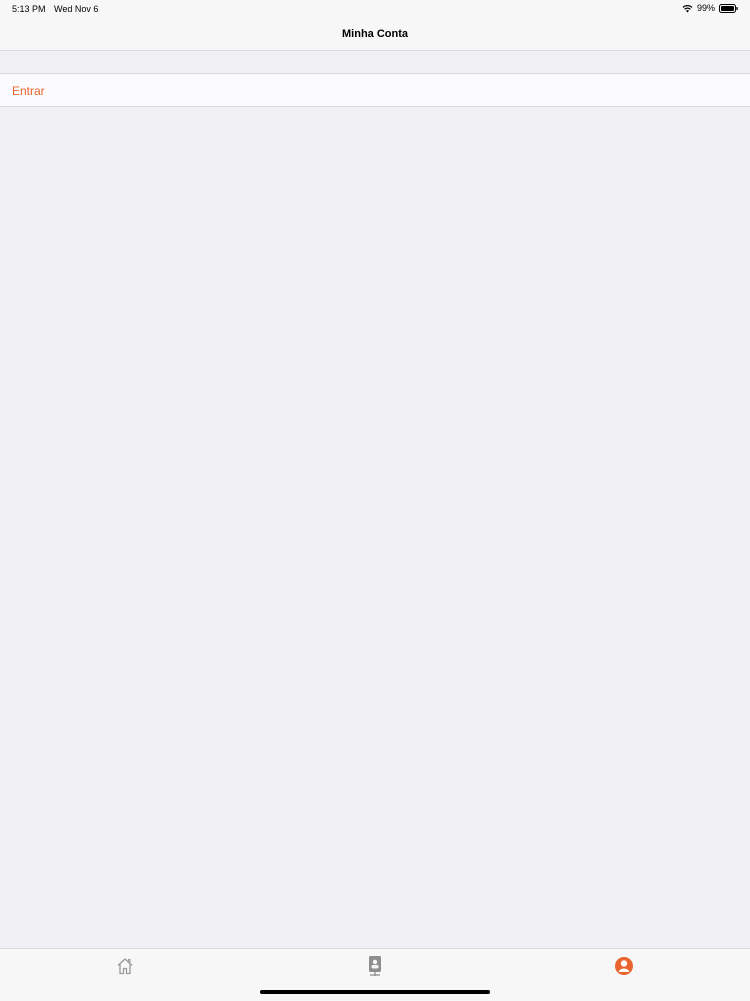 The image size is (750, 1001). I want to click on login-button-label: Entrar, so click(28, 91).